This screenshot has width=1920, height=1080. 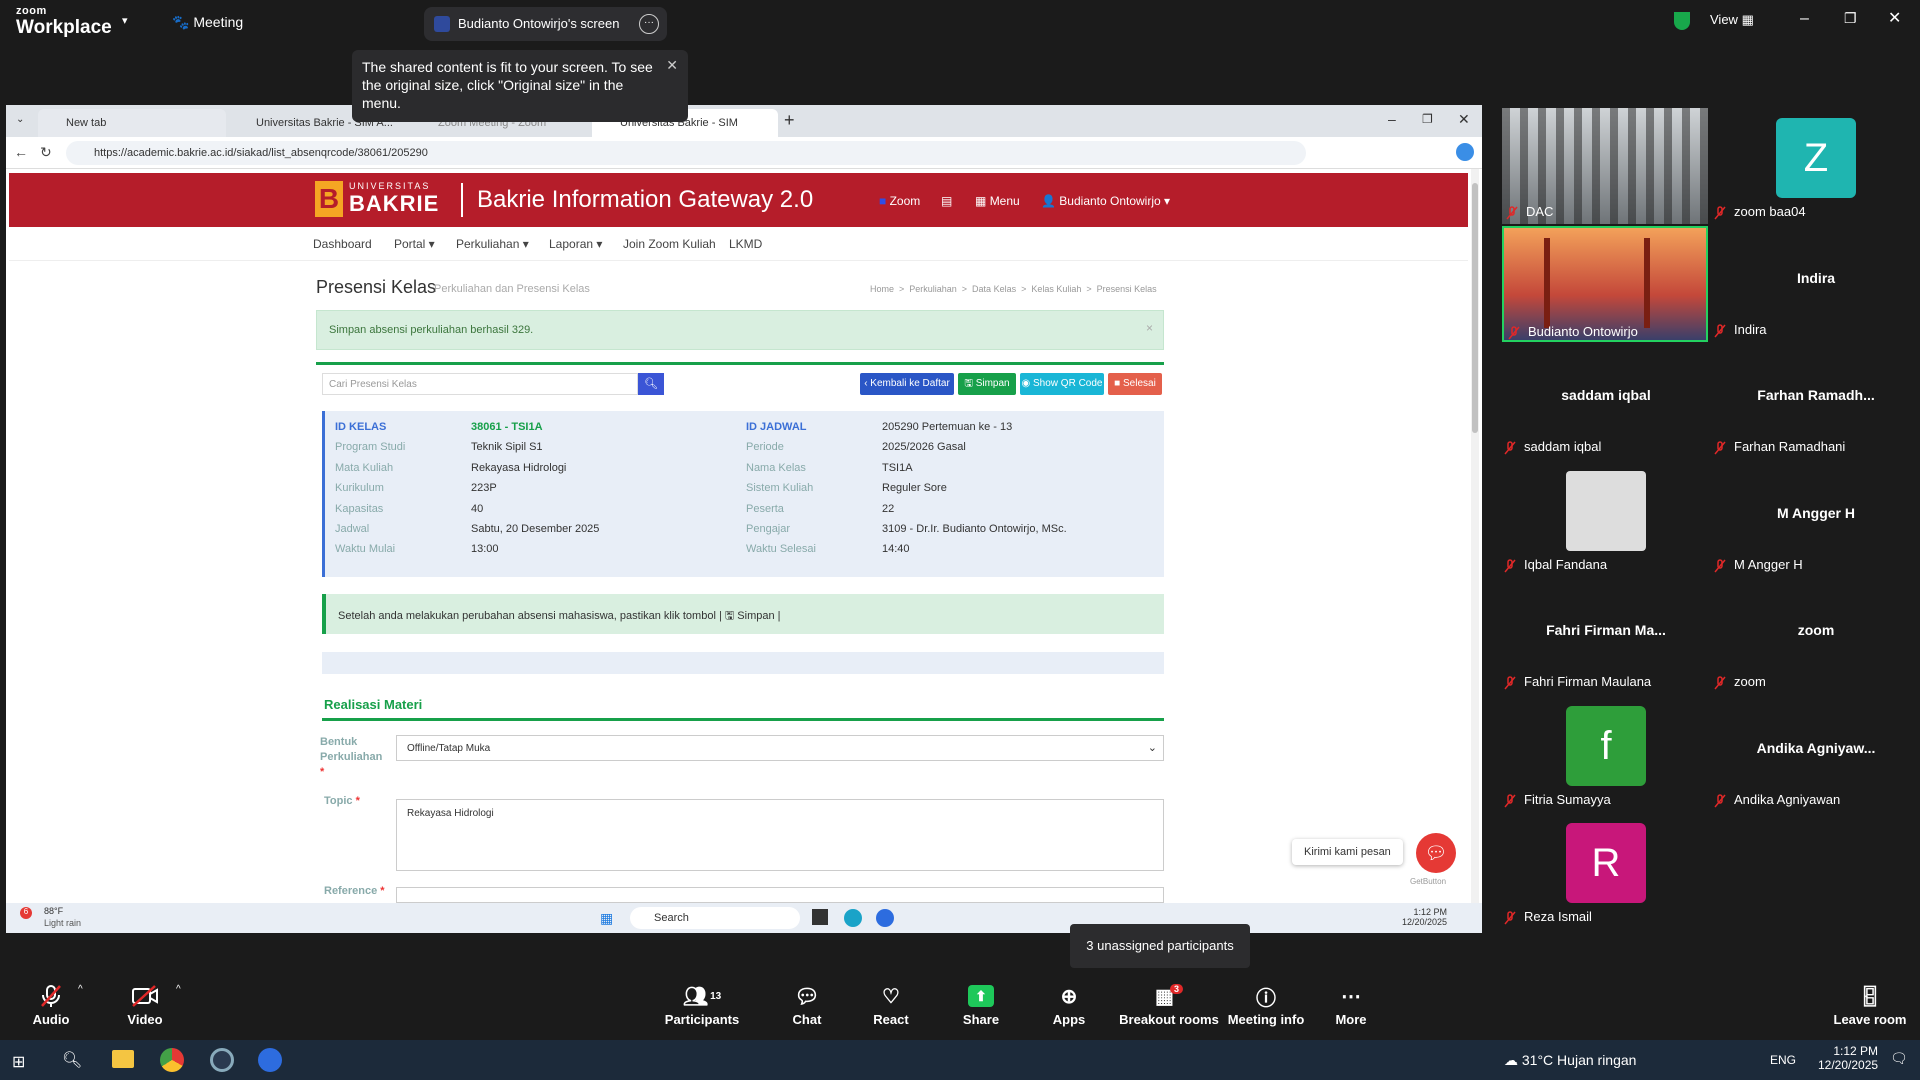 What do you see at coordinates (789, 120) in the screenshot?
I see `new-tab-button: +` at bounding box center [789, 120].